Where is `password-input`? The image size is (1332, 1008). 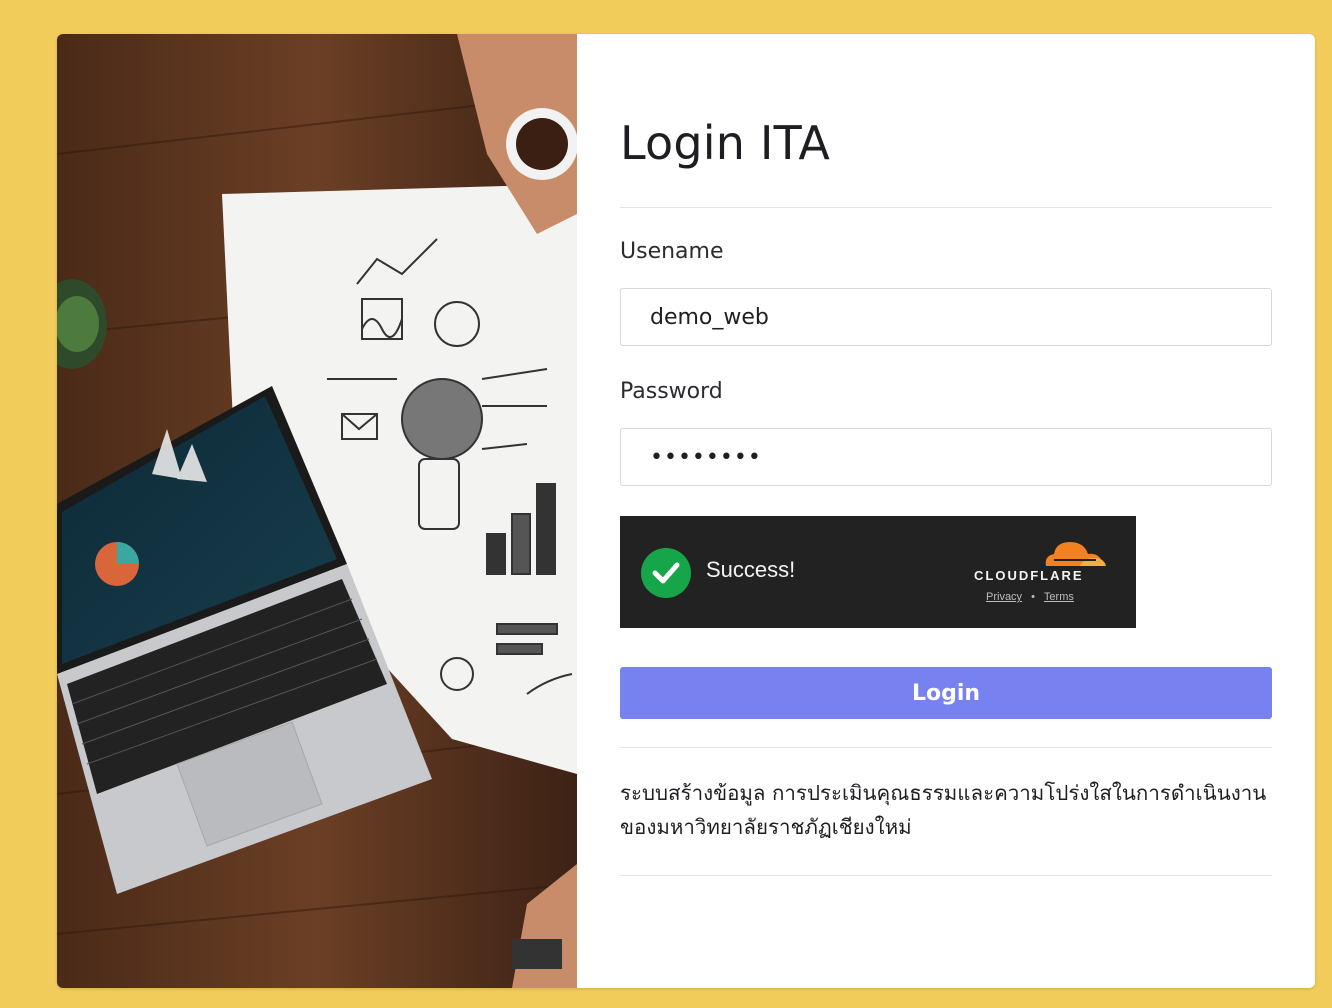
password-input is located at coordinates (946, 457).